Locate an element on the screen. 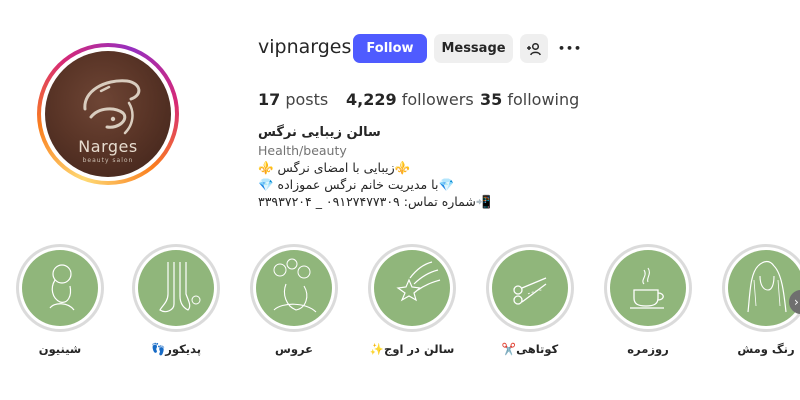 The width and height of the screenshot is (800, 400). highlight-item: کوتاهی✂️ is located at coordinates (530, 300).